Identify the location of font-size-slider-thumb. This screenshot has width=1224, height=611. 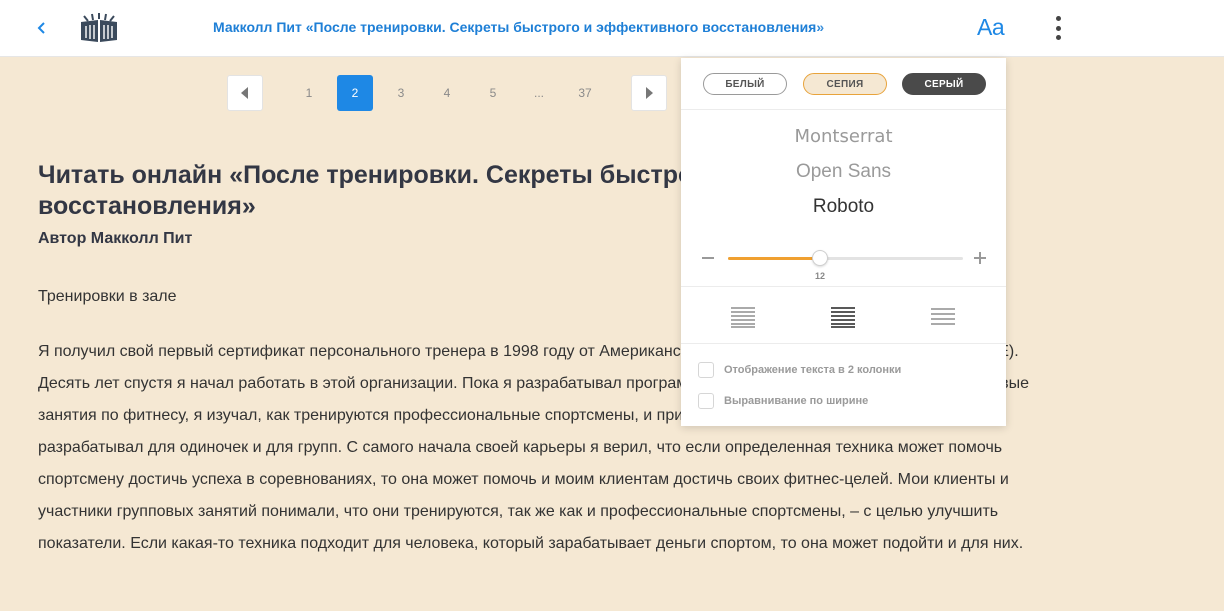
(820, 258).